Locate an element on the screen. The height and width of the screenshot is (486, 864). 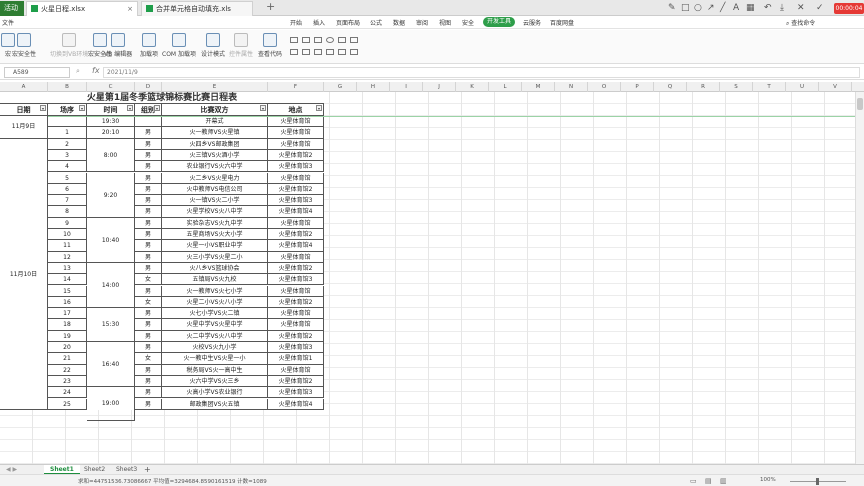
zoom-magnifier-icon: ⌕ is located at coordinates (78, 71).